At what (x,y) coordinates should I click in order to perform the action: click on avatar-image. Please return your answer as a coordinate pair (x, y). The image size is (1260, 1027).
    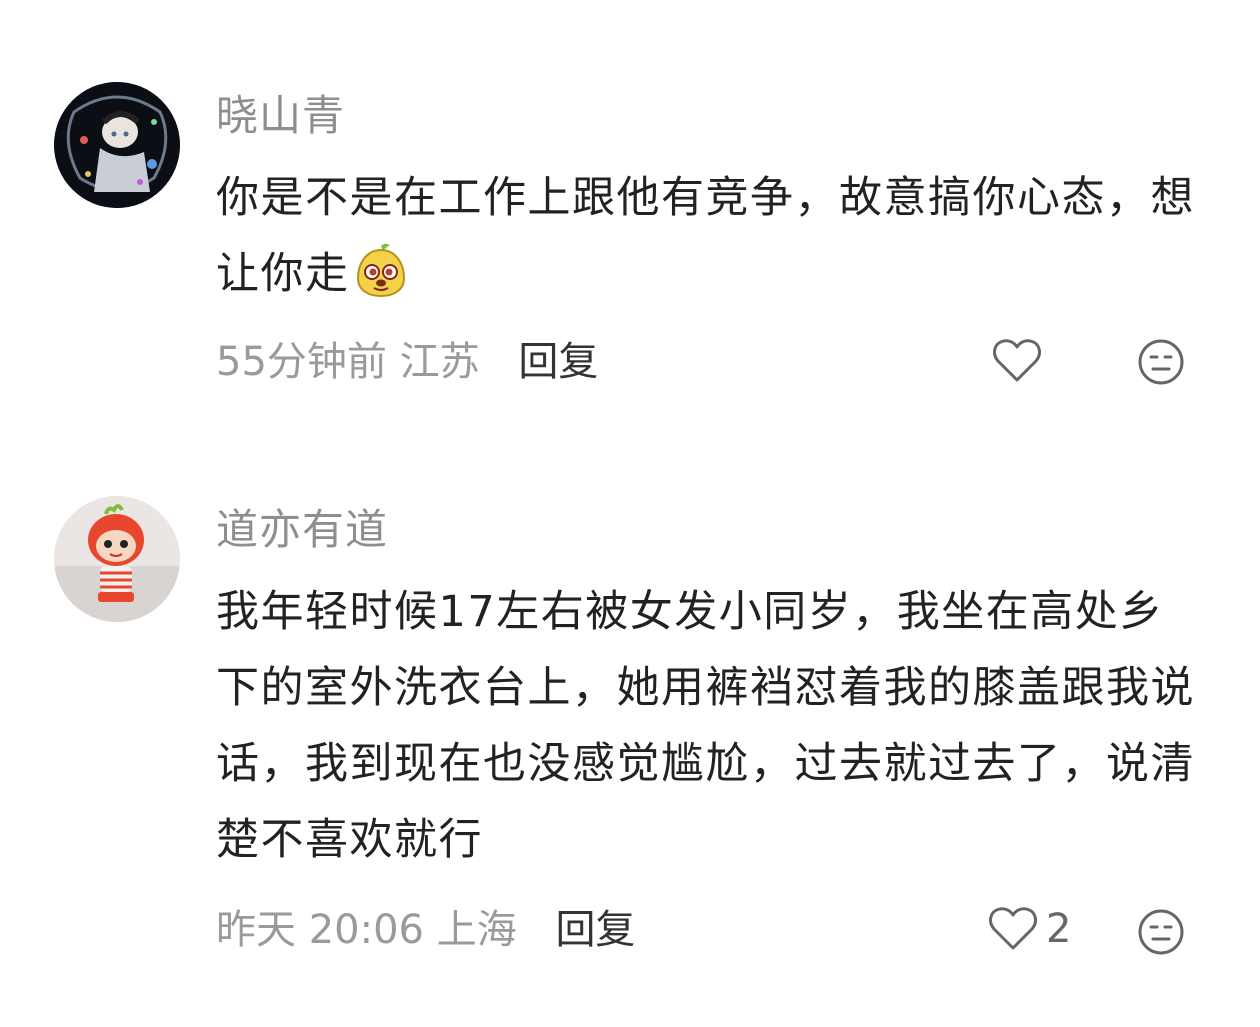
    Looking at the image, I should click on (117, 559).